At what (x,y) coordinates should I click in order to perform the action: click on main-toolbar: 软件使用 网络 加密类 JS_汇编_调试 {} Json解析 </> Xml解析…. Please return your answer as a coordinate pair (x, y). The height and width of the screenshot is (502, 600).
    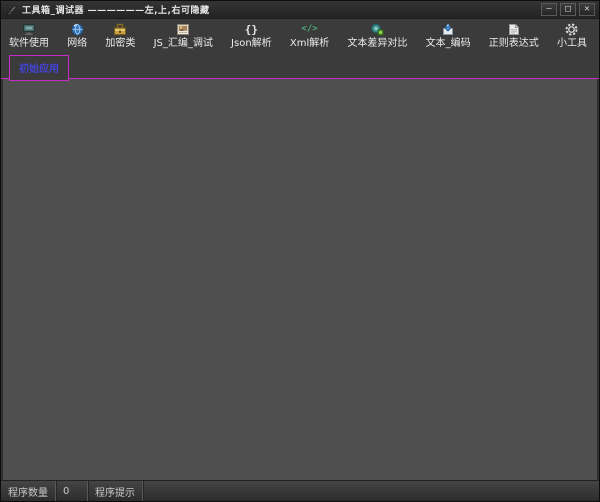
    Looking at the image, I should click on (300, 35).